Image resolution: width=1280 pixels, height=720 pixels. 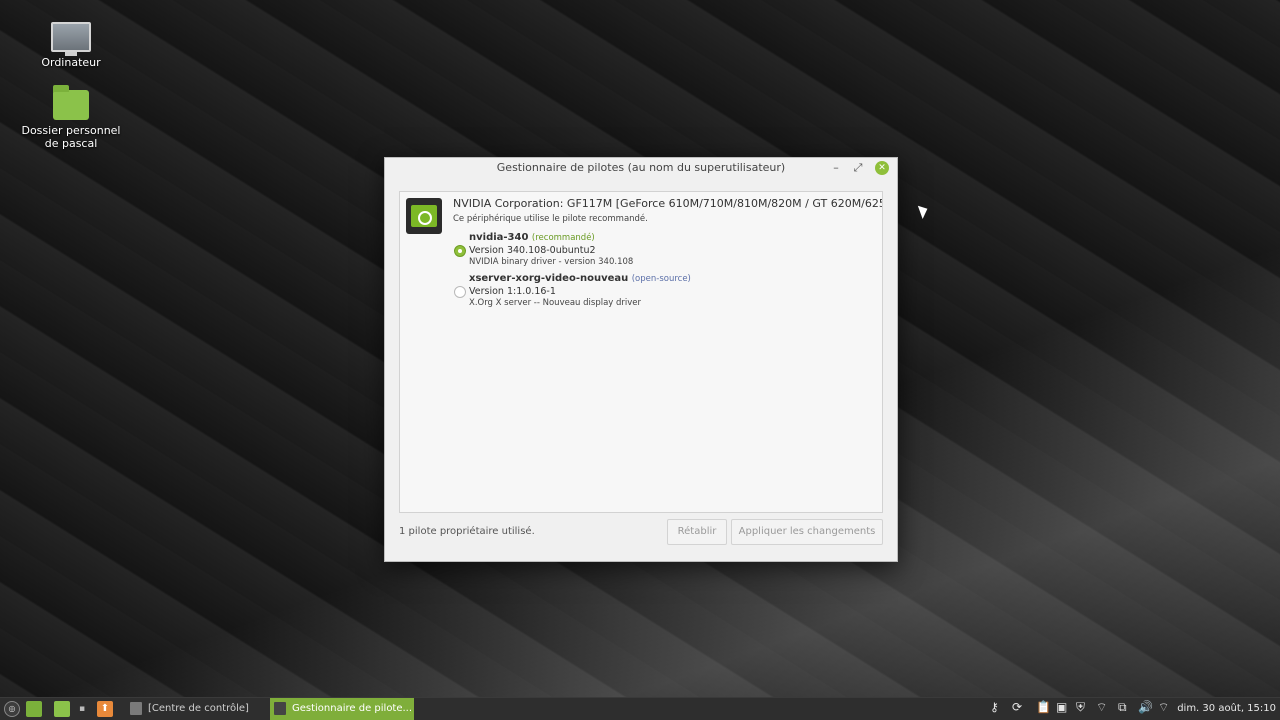 What do you see at coordinates (71, 137) in the screenshot?
I see `desktop-icon-label: Dossier personnel de pascal` at bounding box center [71, 137].